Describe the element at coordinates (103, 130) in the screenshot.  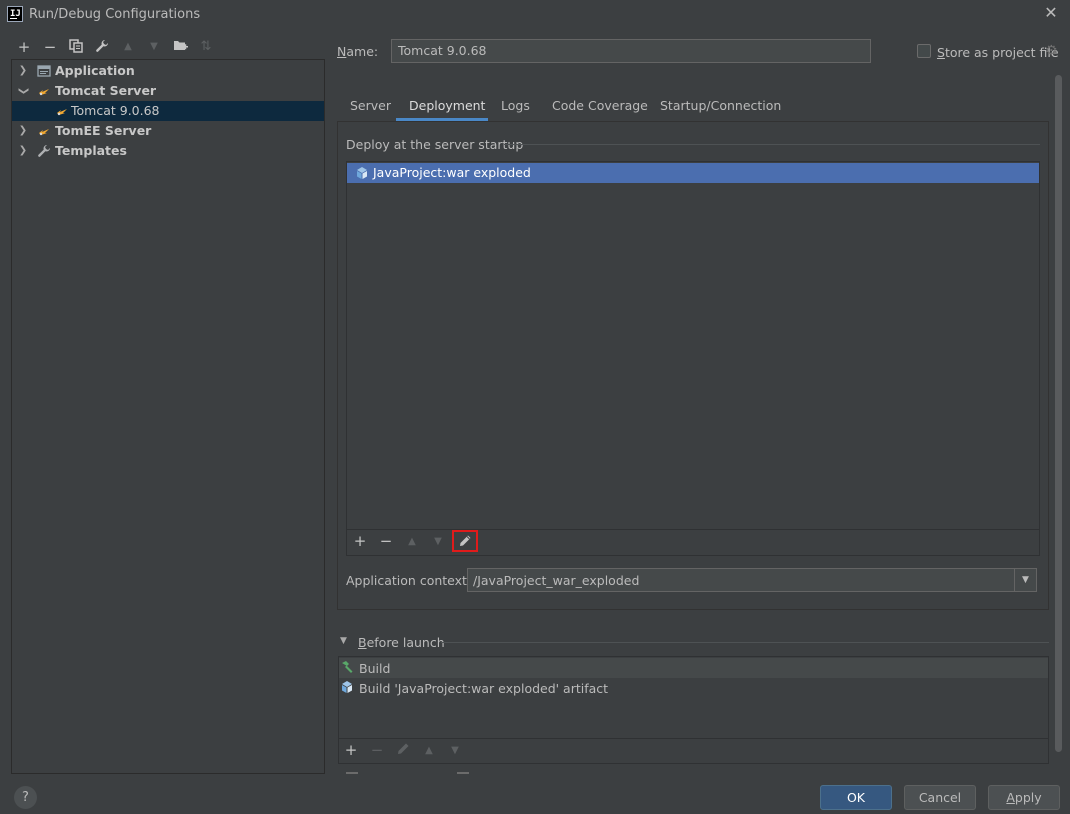
I see `tree-item-label: TomEE Server` at that location.